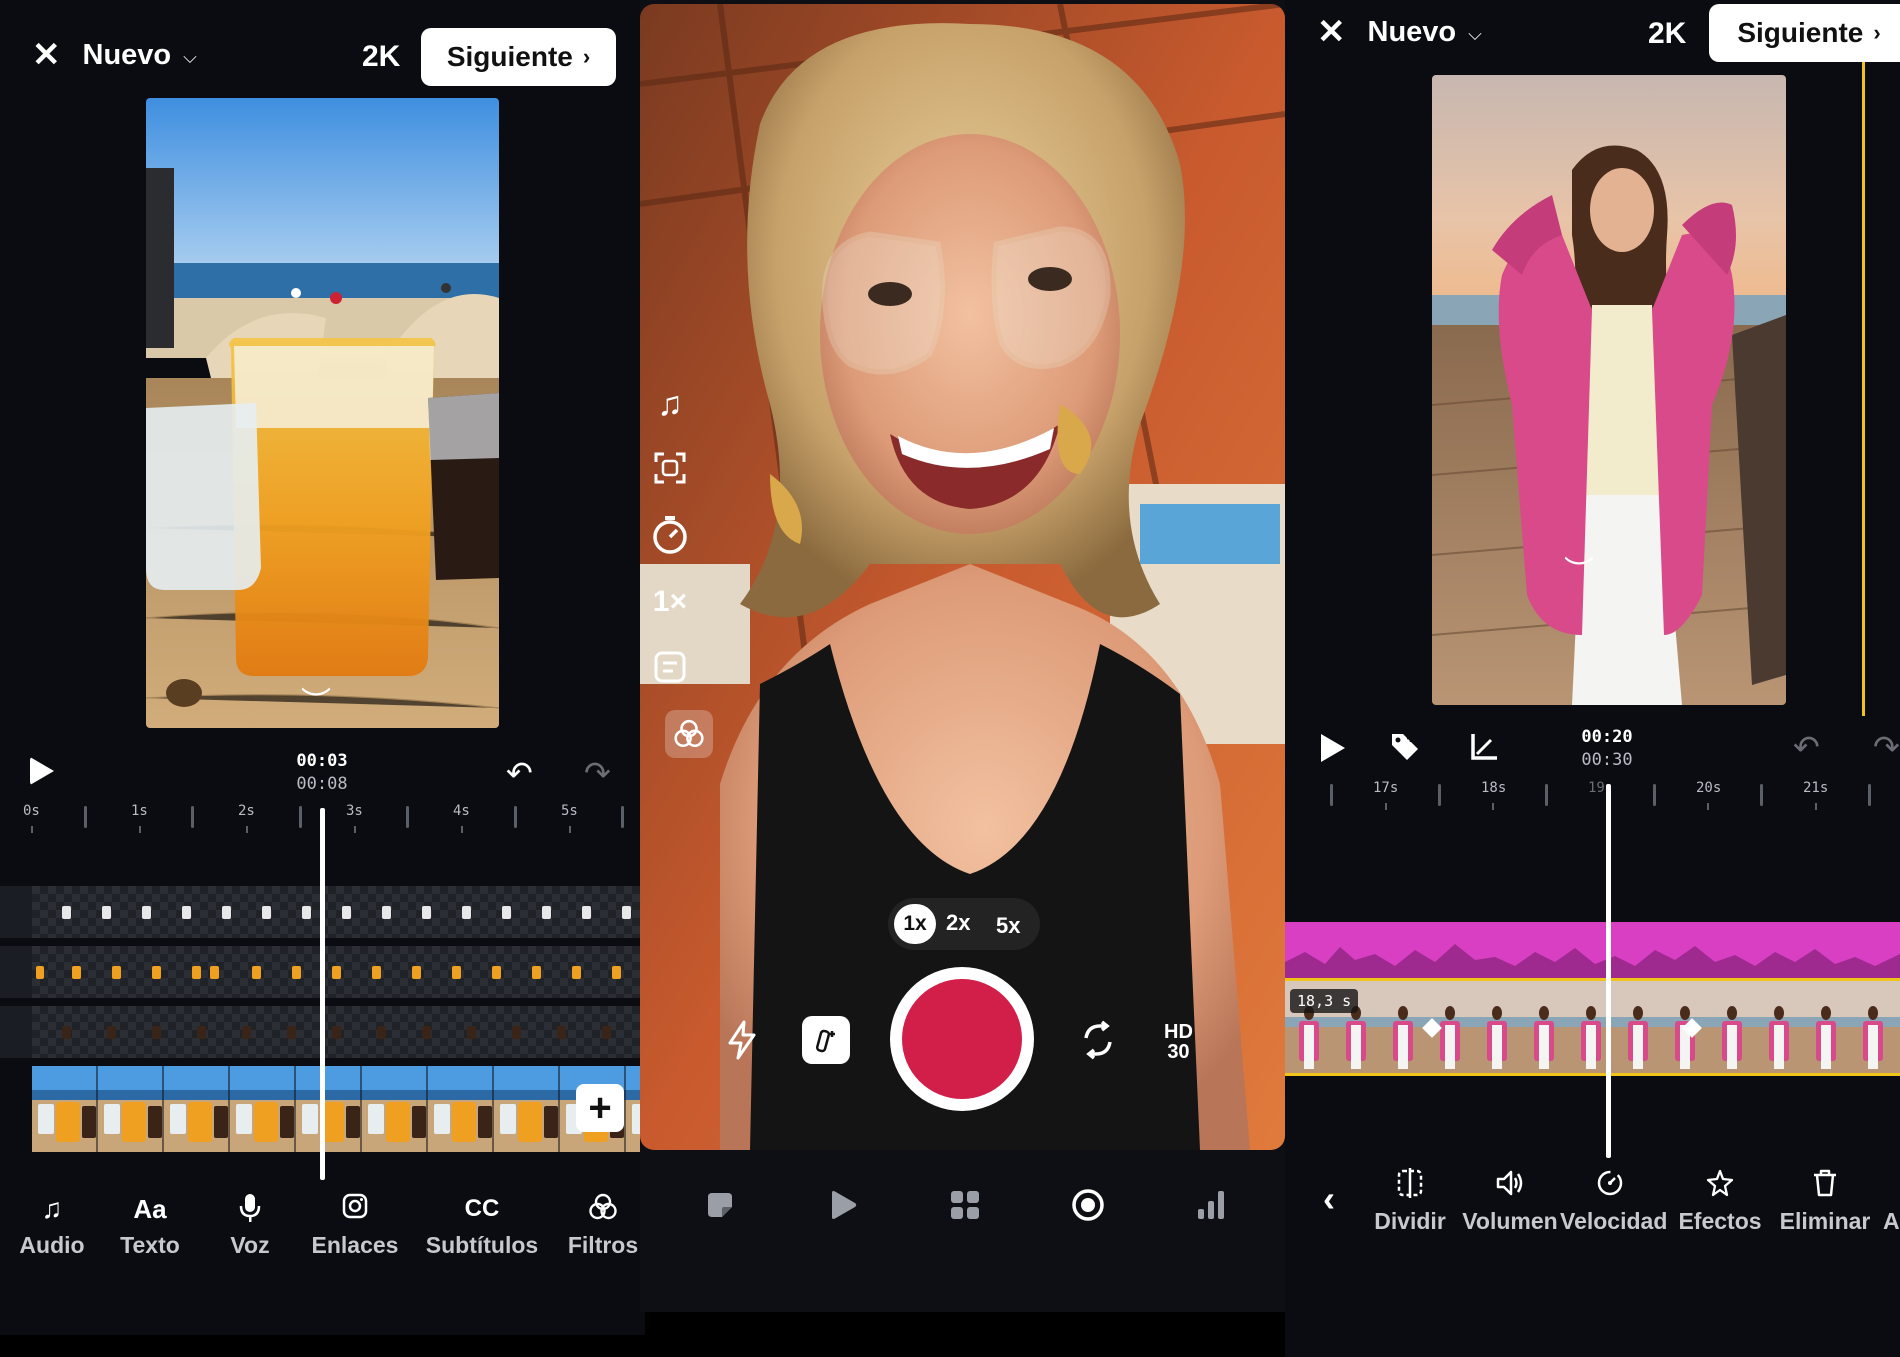 This screenshot has height=1357, width=1900. What do you see at coordinates (1410, 1186) in the screenshot?
I see `split-icon` at bounding box center [1410, 1186].